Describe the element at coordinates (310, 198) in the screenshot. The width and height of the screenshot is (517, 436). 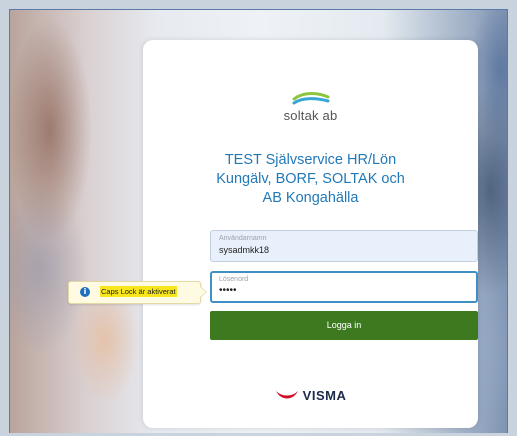
I see `title-line: AB Kongahälla` at that location.